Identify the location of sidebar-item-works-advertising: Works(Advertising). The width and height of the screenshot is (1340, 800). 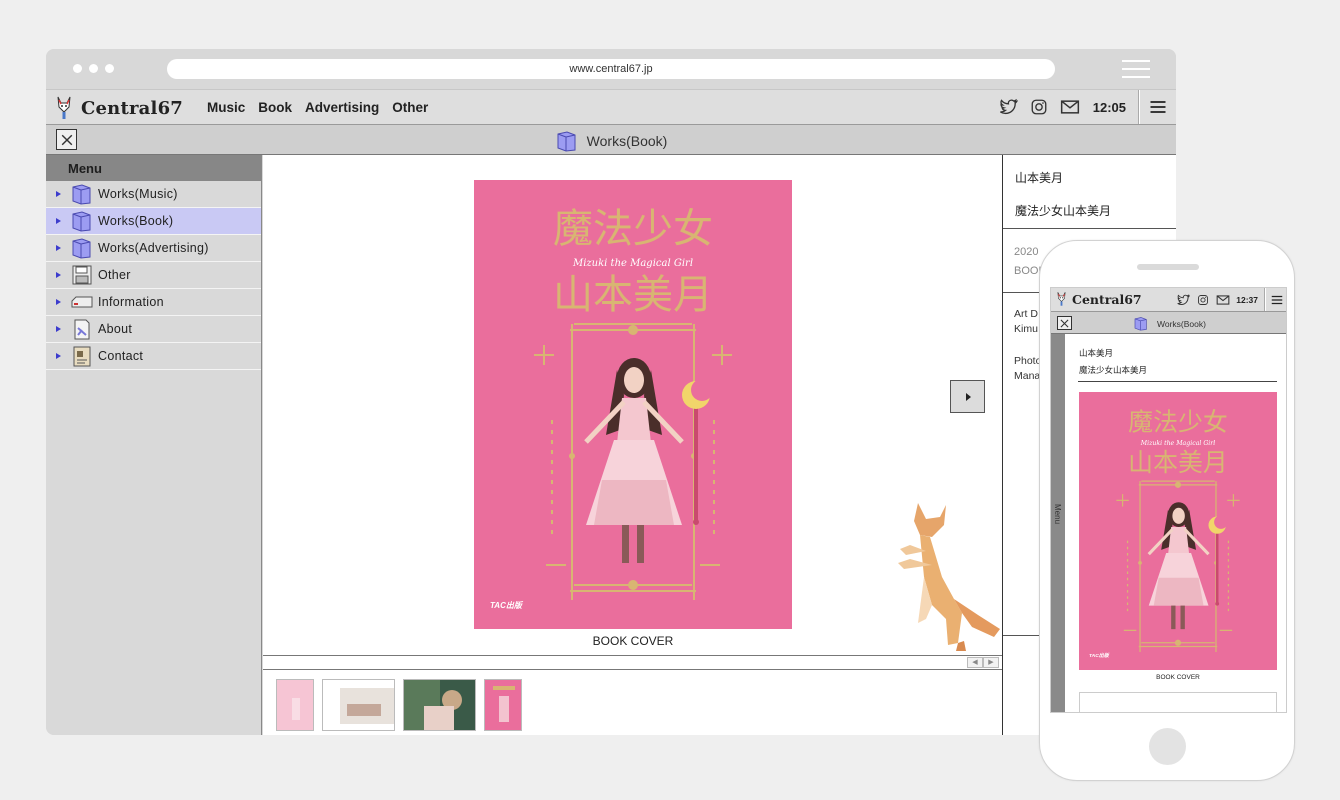
(153, 248).